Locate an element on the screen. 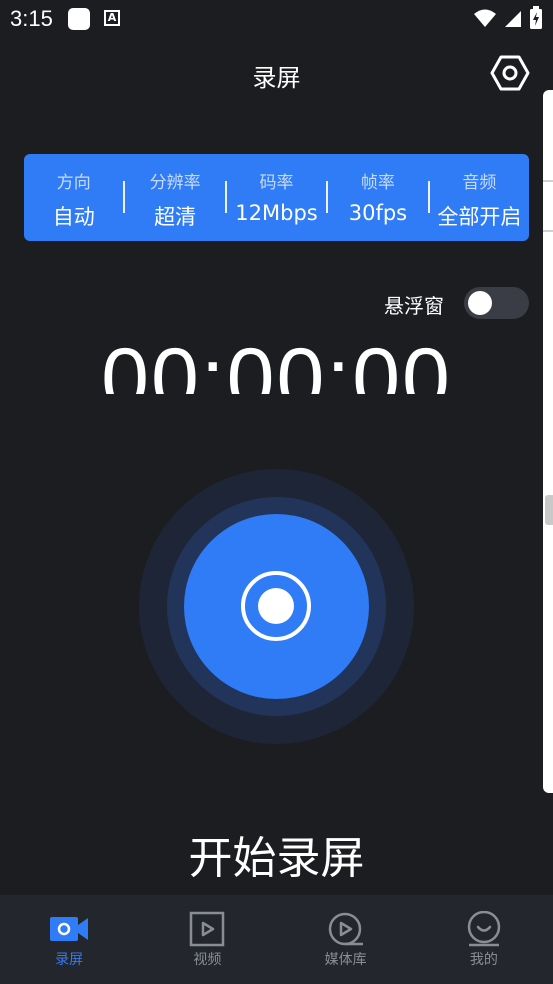  app-header: 录屏 is located at coordinates (276, 73).